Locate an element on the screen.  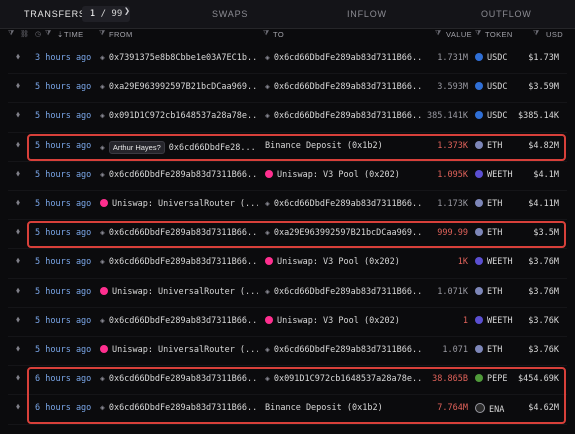
value-amount: 1.071 is located at coordinates (455, 350).